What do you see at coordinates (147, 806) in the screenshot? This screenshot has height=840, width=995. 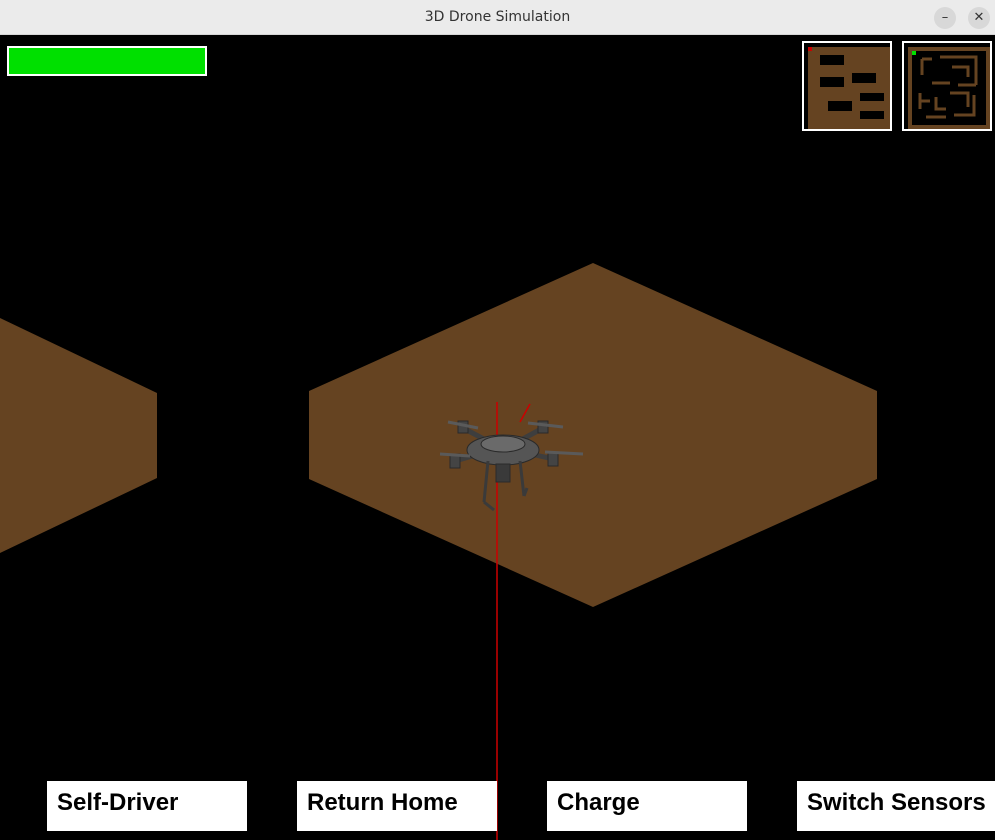 I see `self-driver-button: Self-Driver` at bounding box center [147, 806].